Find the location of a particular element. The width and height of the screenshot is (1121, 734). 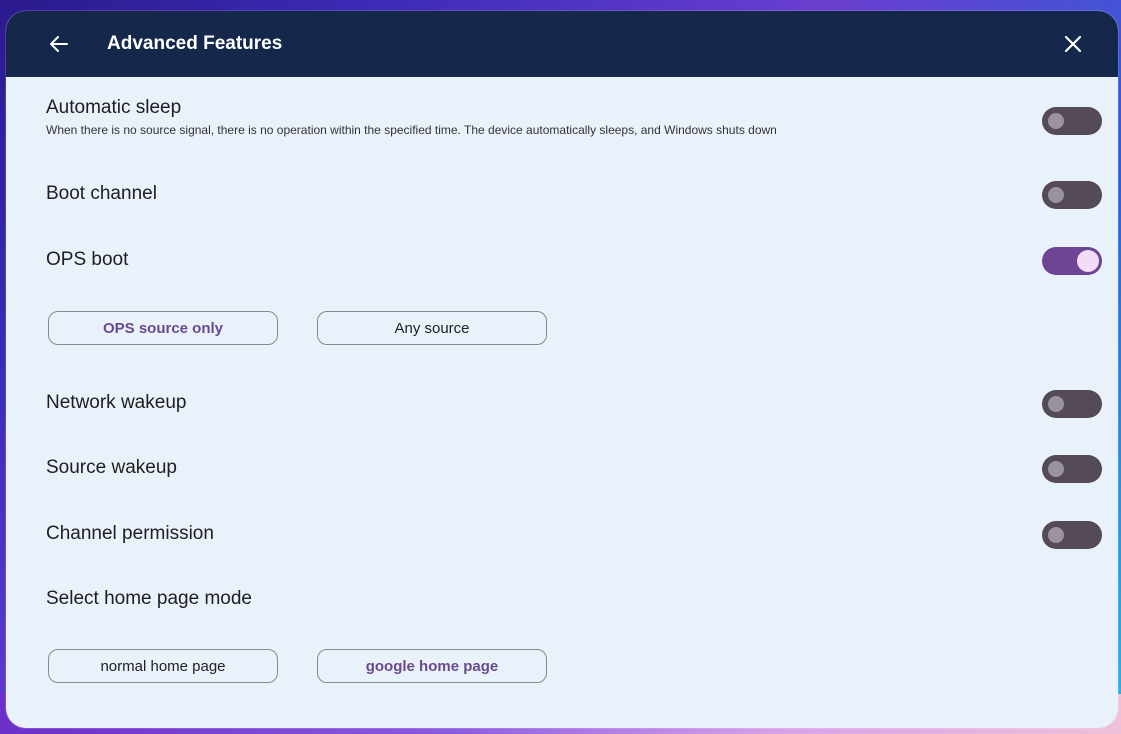

arrow-left-icon is located at coordinates (59, 44).